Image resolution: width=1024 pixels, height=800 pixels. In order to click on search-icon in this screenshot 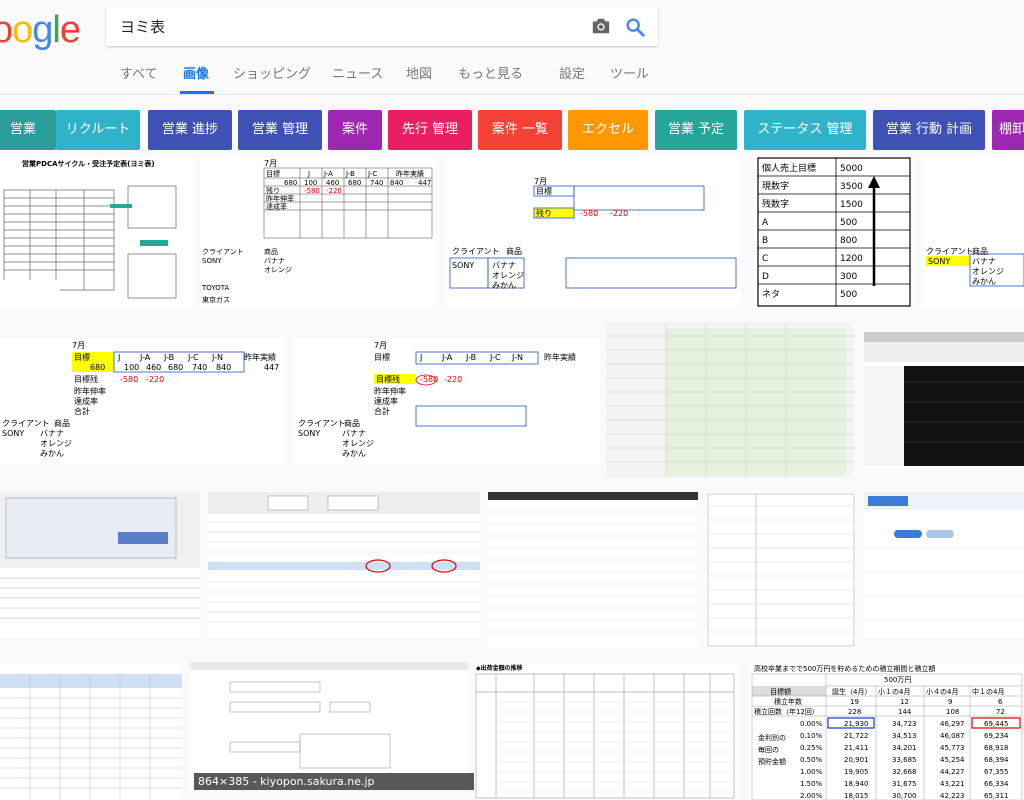, I will do `click(635, 27)`.